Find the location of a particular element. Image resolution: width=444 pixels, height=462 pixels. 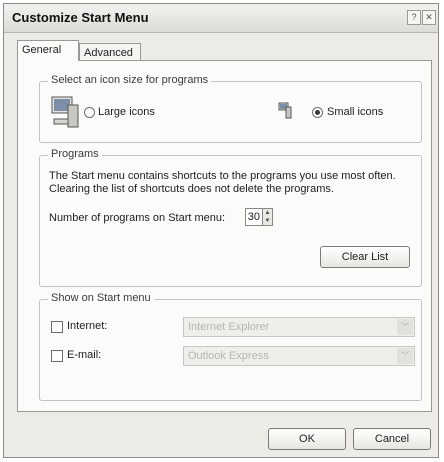

number-of-programs-label: Number of programs on Start menu: is located at coordinates (137, 218).